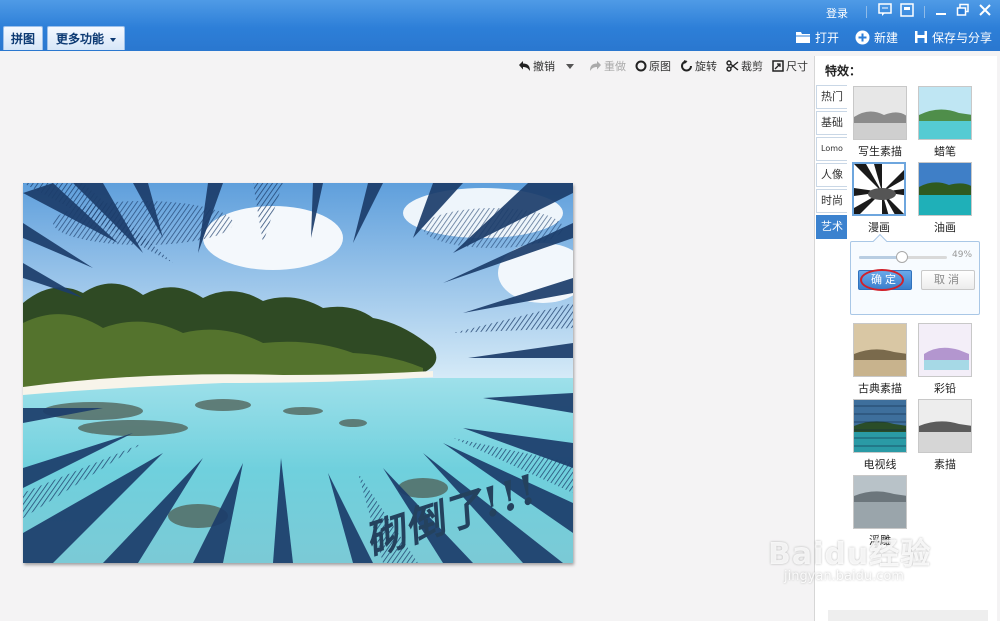 The height and width of the screenshot is (621, 1000). What do you see at coordinates (86, 38) in the screenshot?
I see `menu-tab-more-features: 更多功能` at bounding box center [86, 38].